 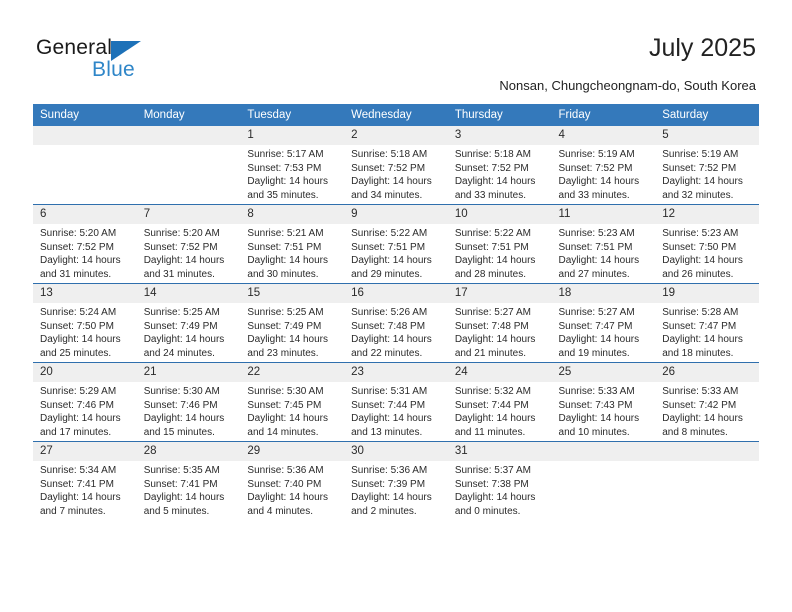 I want to click on sunrise-text: Sunrise: 5:36 AM, so click(x=285, y=470).